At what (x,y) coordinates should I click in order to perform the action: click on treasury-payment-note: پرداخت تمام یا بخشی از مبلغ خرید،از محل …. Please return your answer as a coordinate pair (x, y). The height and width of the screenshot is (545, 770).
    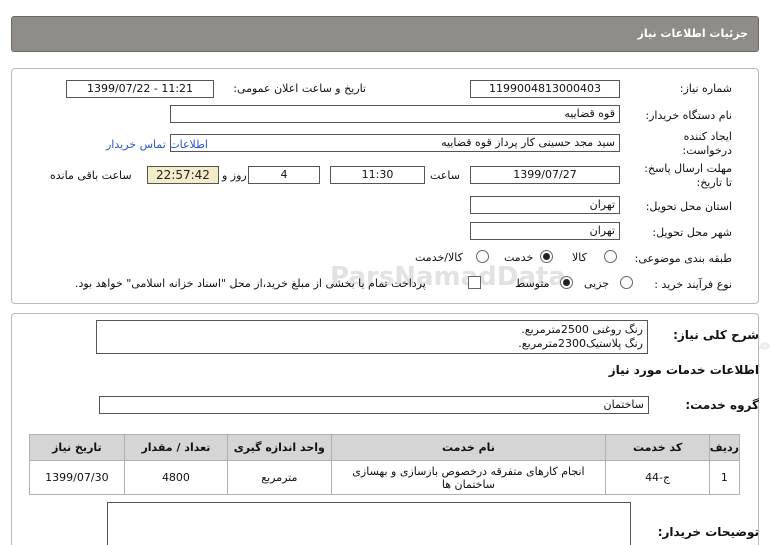
    Looking at the image, I should click on (250, 283).